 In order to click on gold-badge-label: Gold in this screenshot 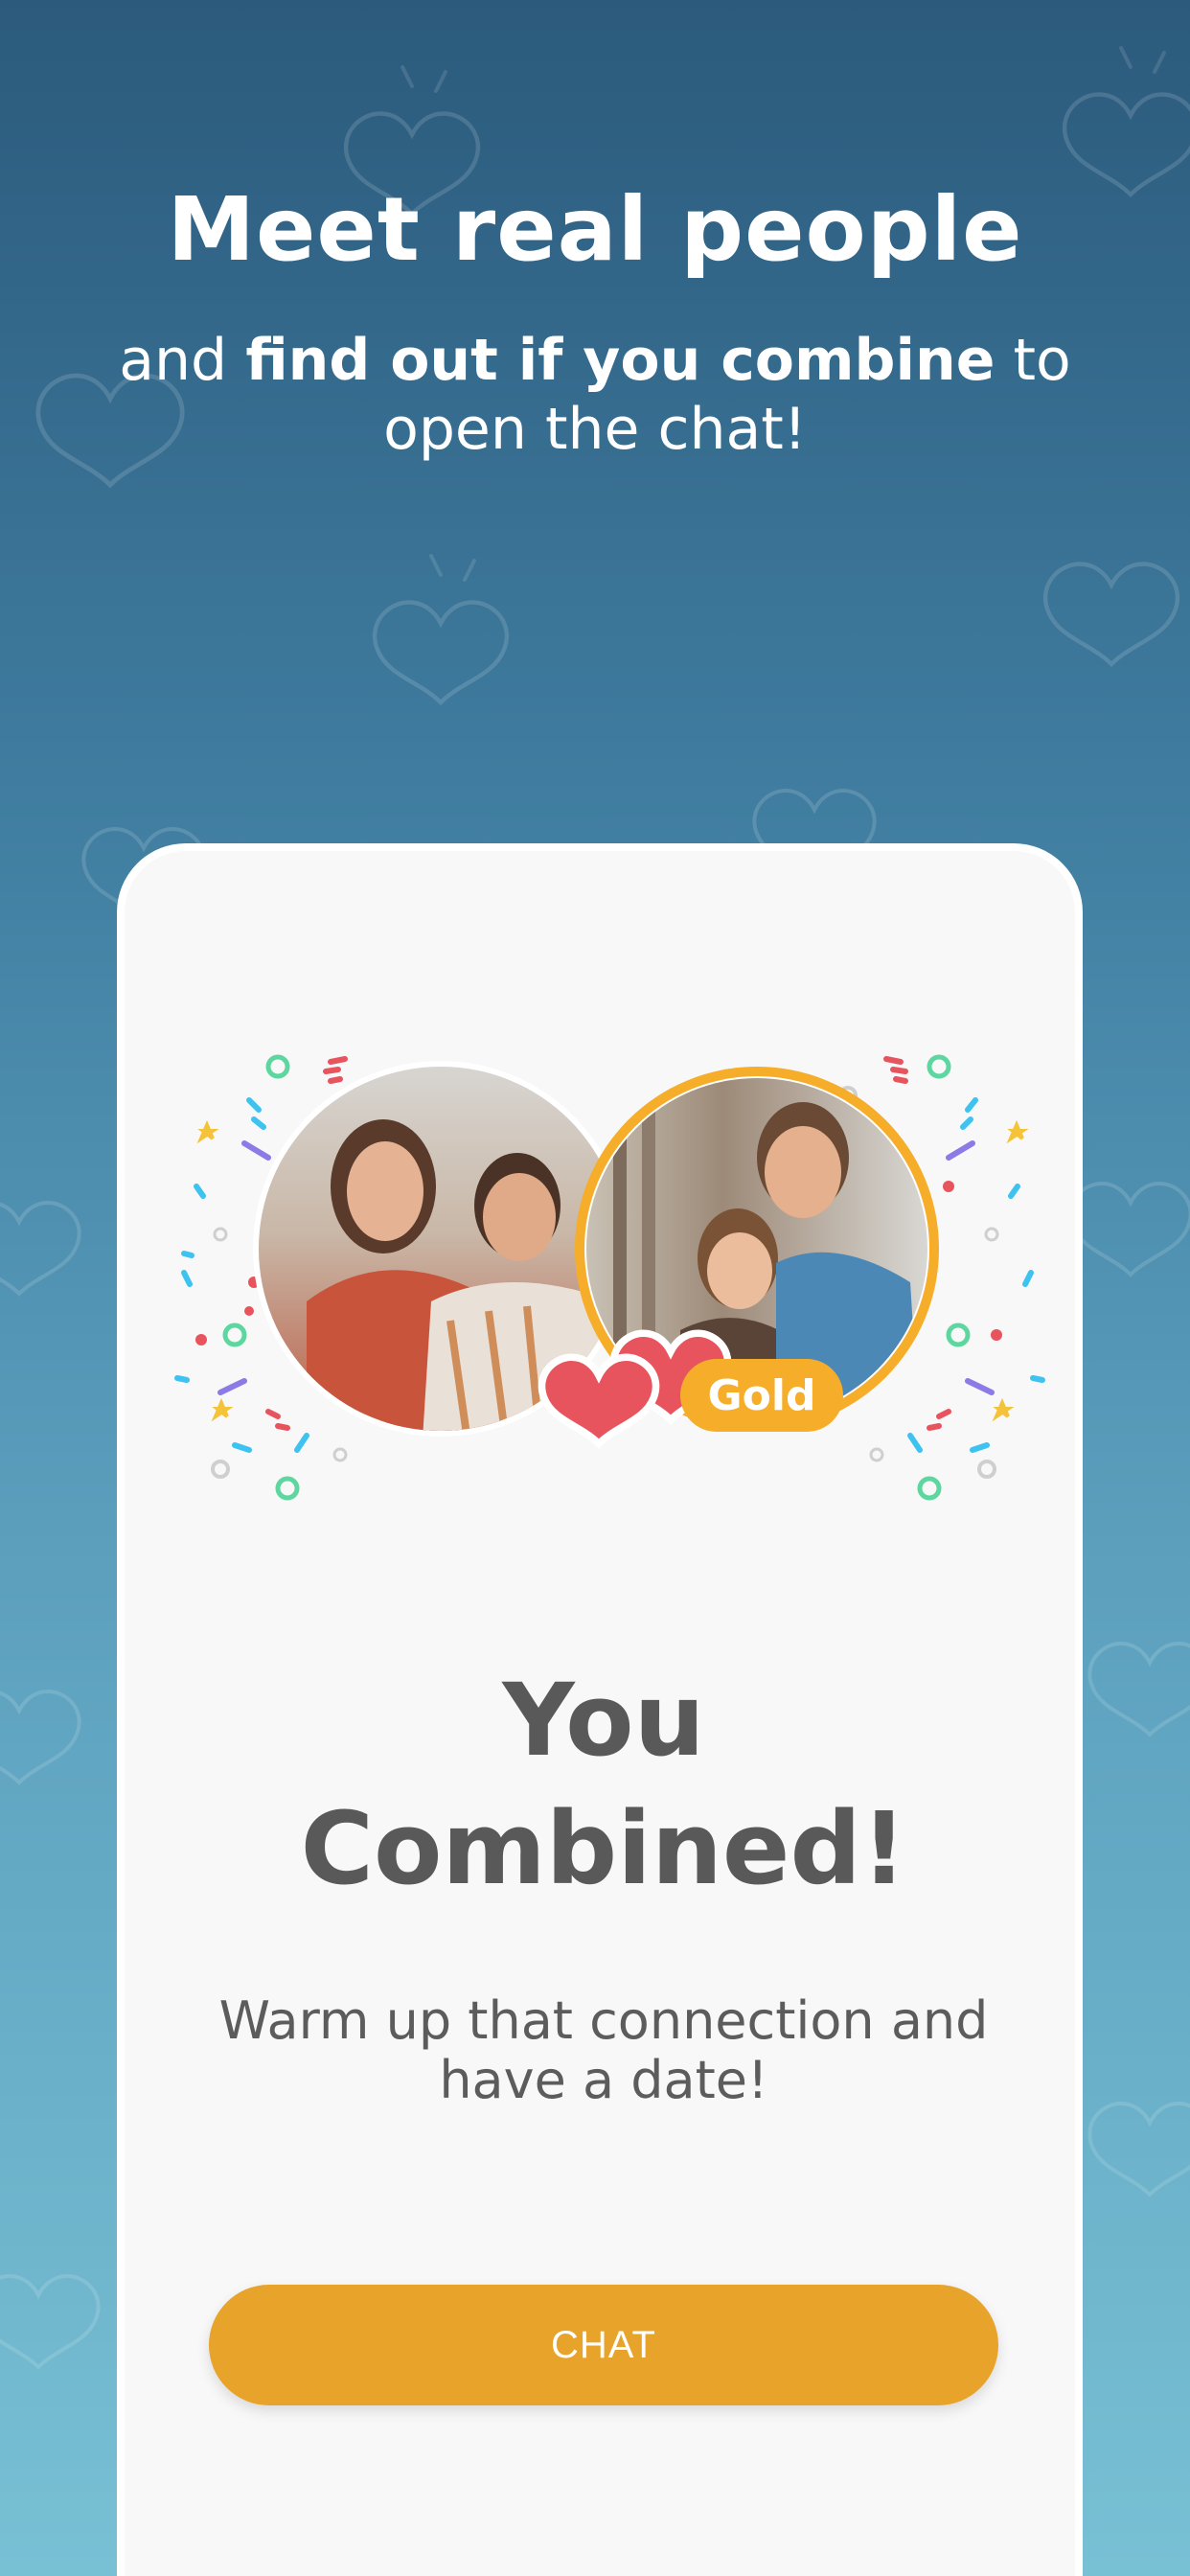, I will do `click(762, 1395)`.